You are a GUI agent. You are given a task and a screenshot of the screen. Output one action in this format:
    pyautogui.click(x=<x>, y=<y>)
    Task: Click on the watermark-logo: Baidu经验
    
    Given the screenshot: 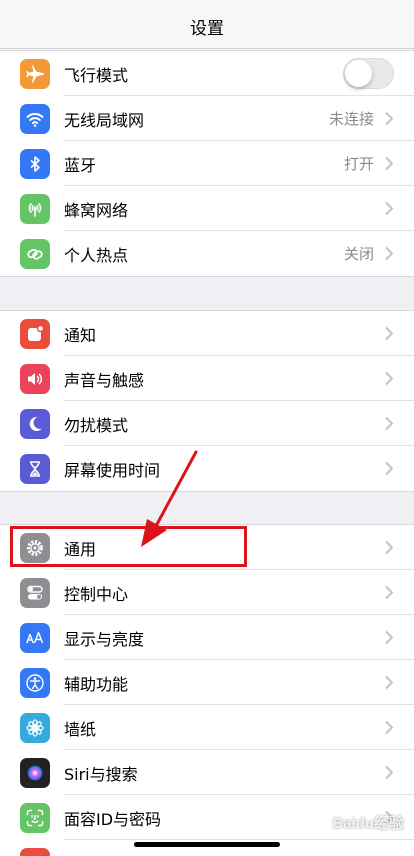 What is the action you would take?
    pyautogui.click(x=368, y=823)
    